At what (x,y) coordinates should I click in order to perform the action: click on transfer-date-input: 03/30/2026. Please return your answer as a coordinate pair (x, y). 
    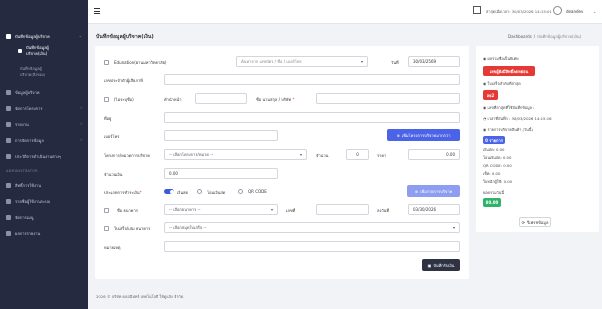
    Looking at the image, I should click on (434, 209).